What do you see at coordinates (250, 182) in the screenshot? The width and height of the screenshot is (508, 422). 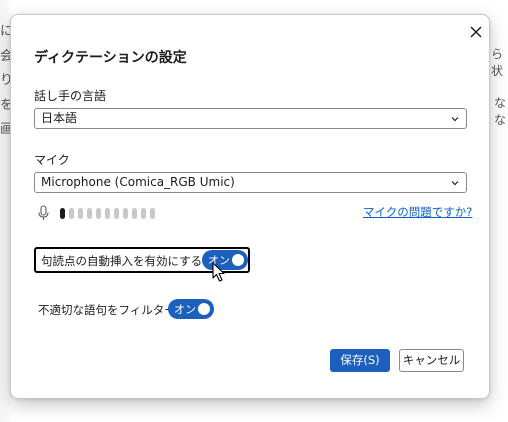 I see `microphone-select: Microphone (Comica_RGB Umic)` at bounding box center [250, 182].